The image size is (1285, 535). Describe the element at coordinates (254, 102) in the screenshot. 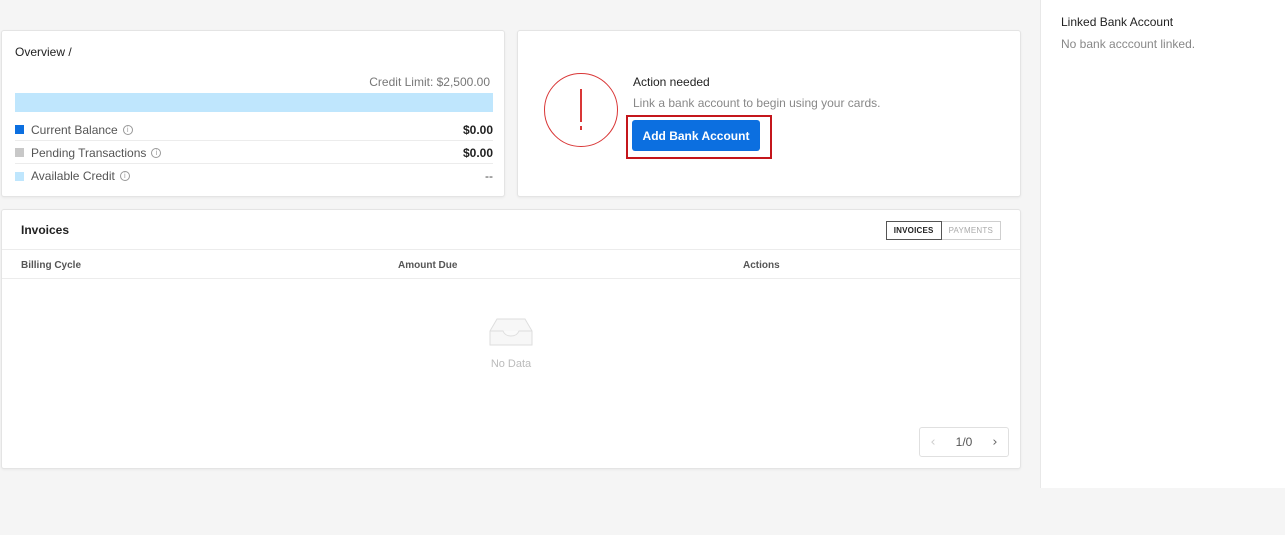

I see `credit-usage-bar` at that location.